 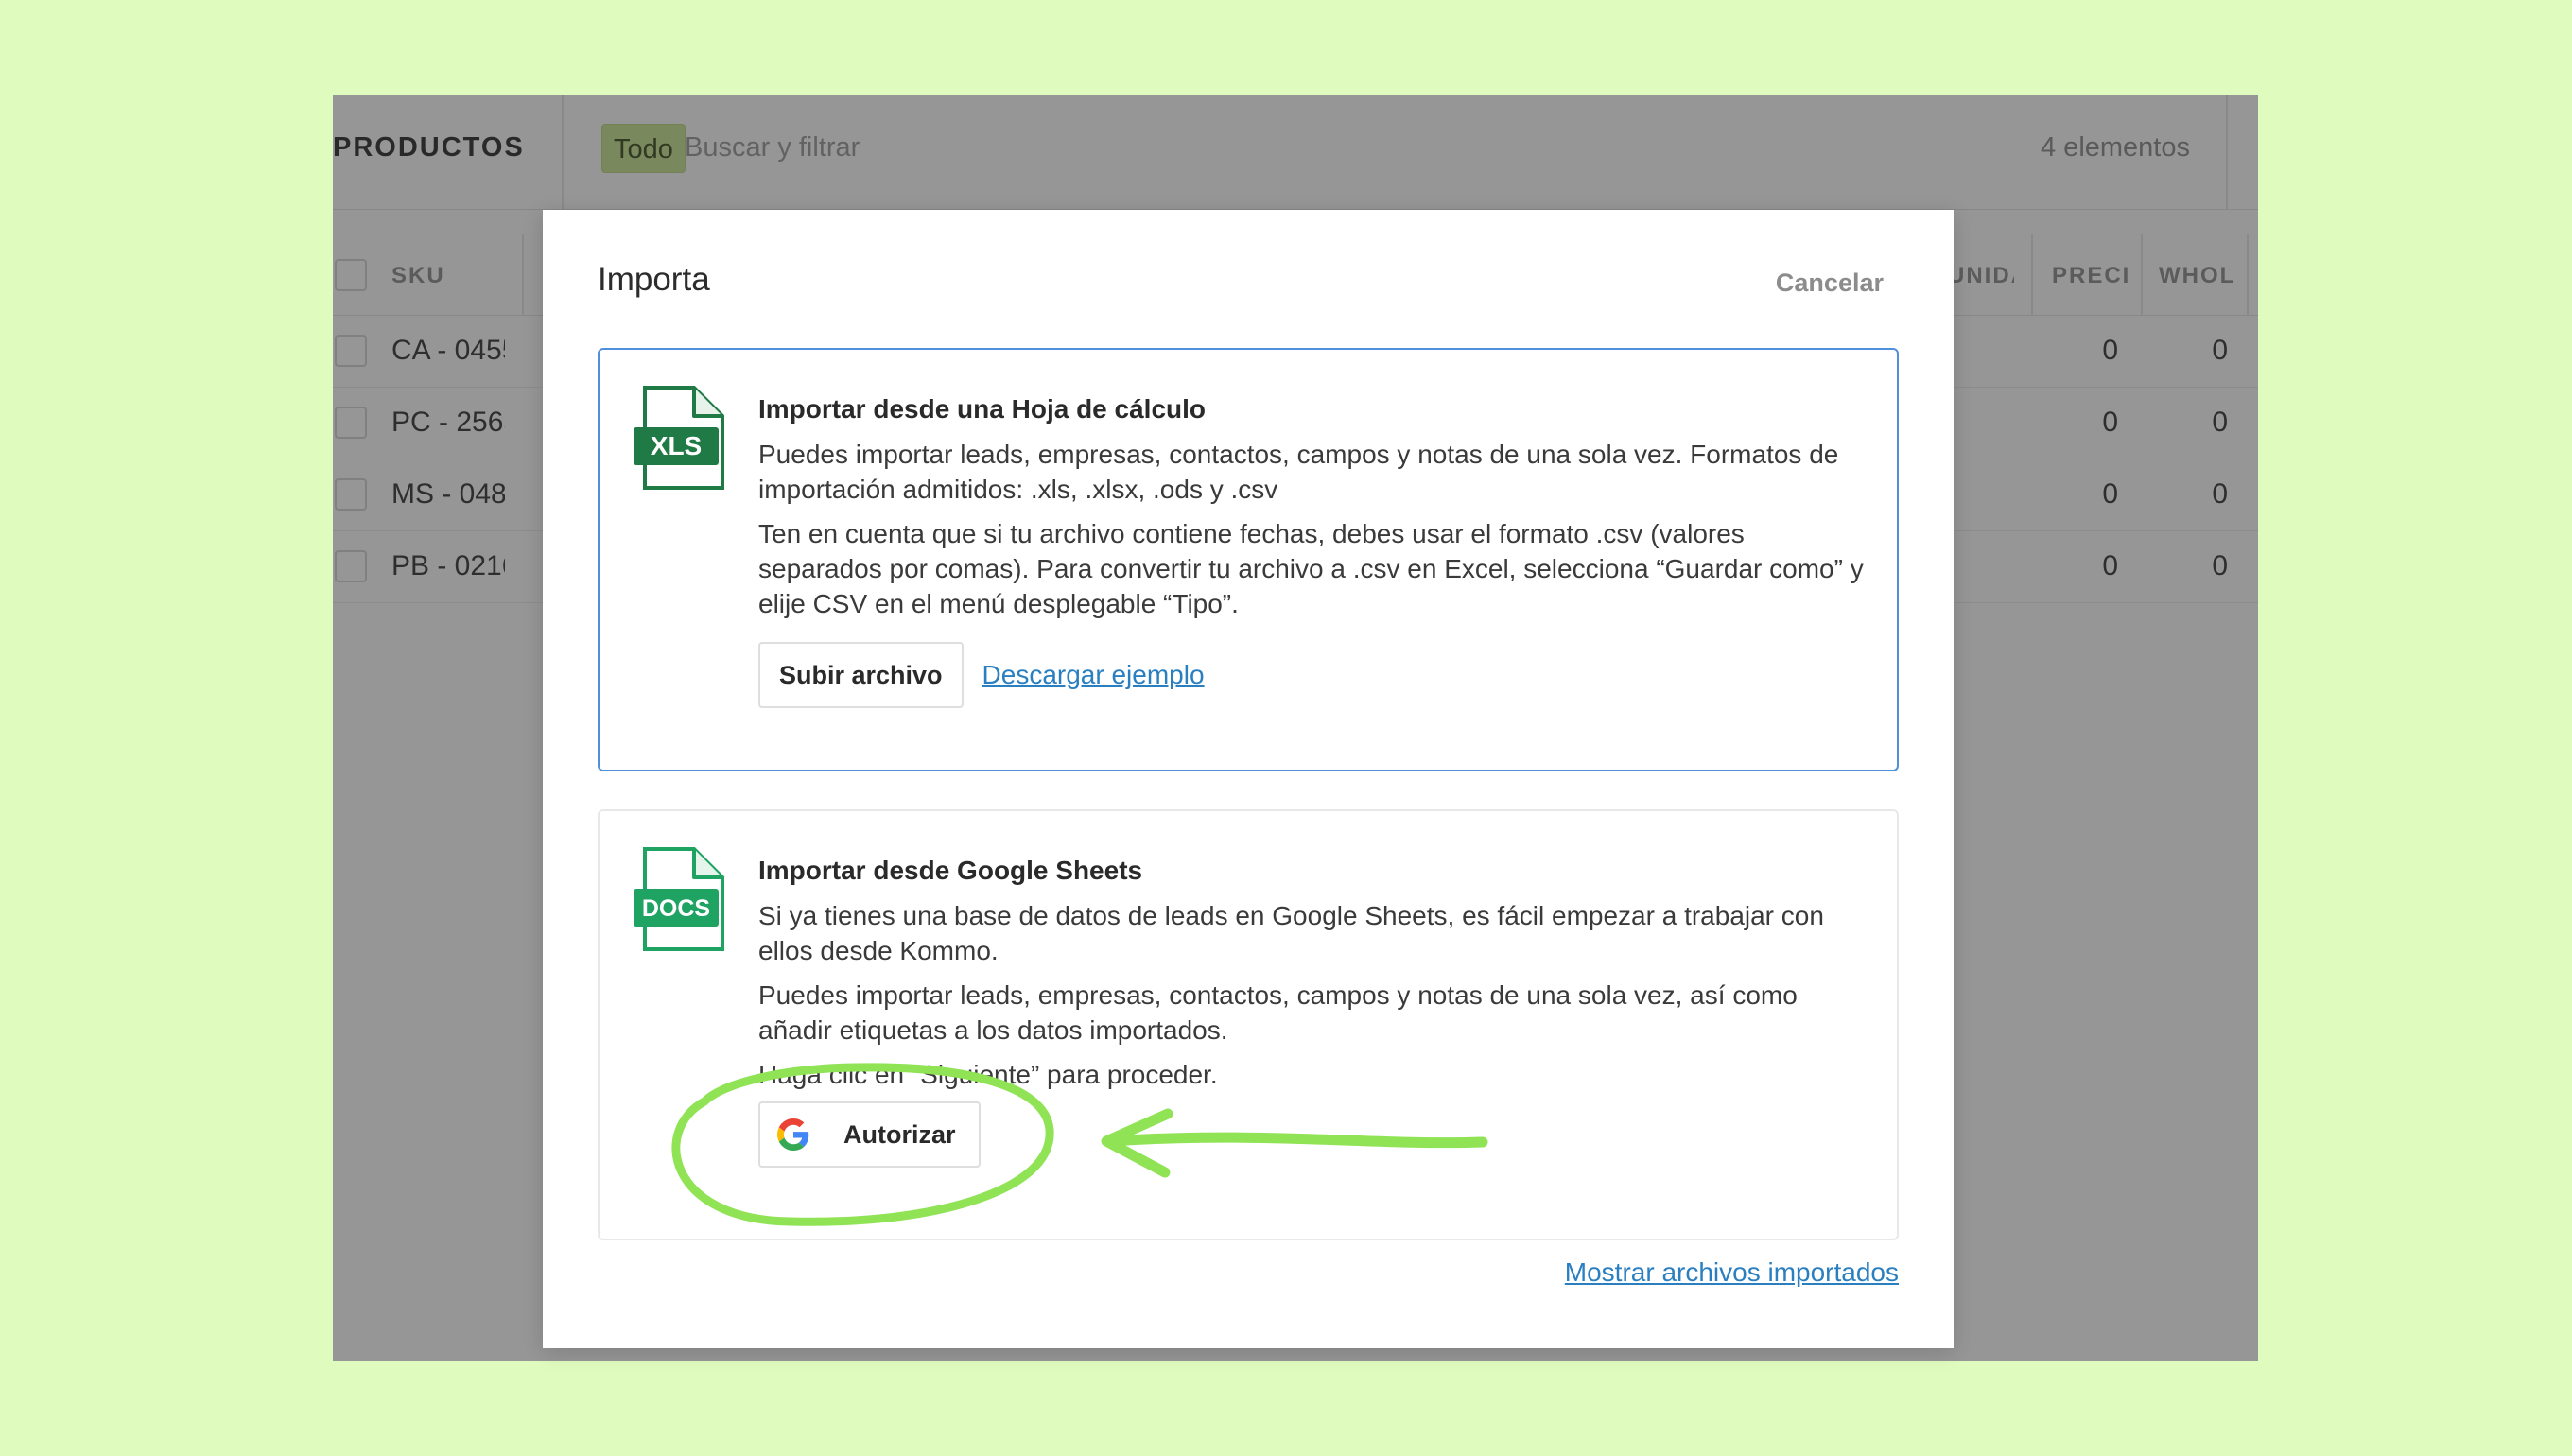 What do you see at coordinates (982, 409) in the screenshot?
I see `spreadsheet-card-title: Importar desde una Hoja de cálculo` at bounding box center [982, 409].